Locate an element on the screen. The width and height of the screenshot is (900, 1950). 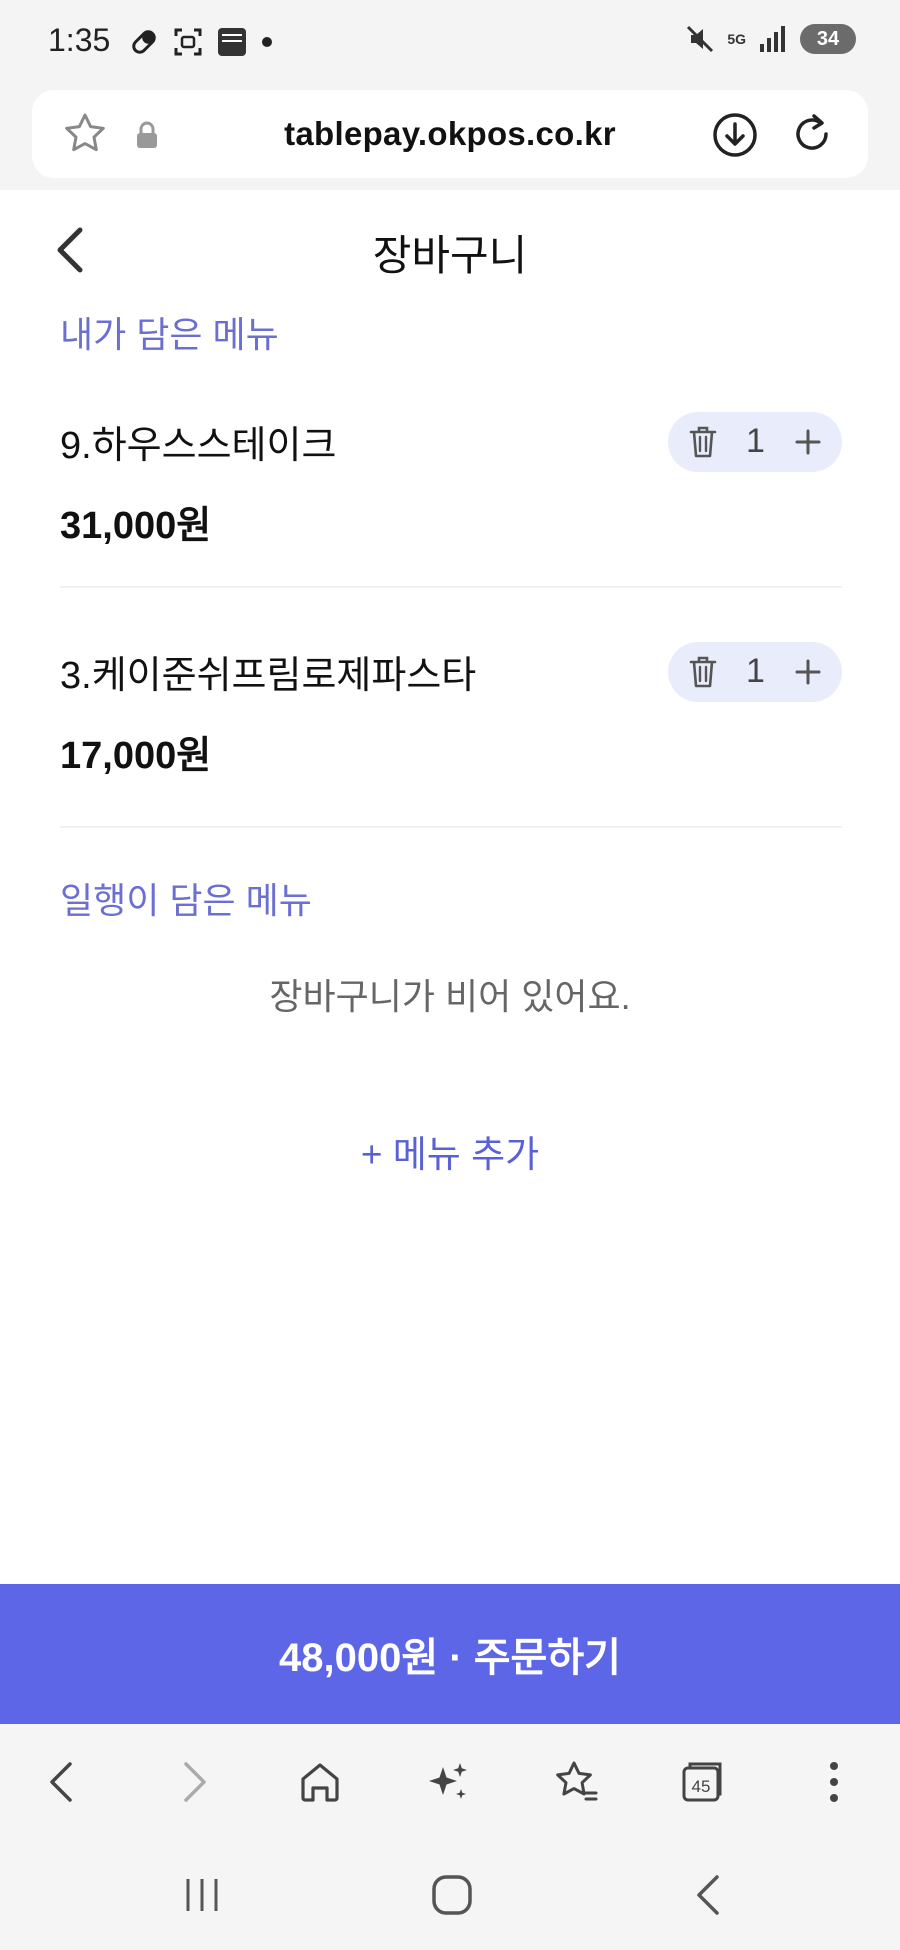
browser-home-button is located at coordinates (320, 1782).